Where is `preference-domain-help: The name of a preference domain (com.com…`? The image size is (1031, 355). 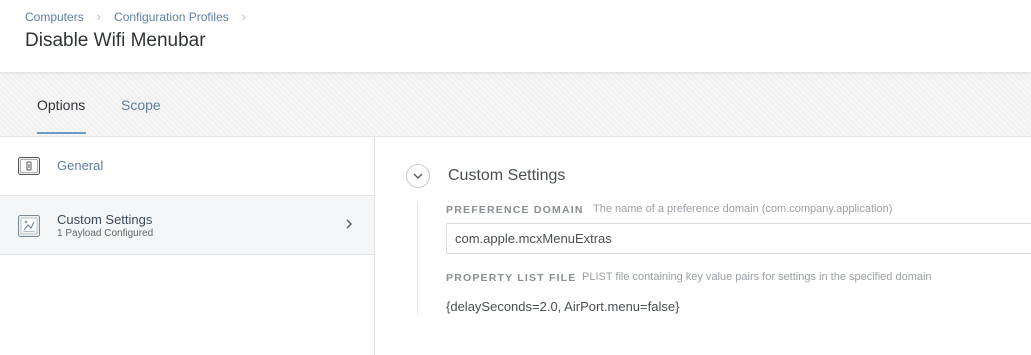 preference-domain-help: The name of a preference domain (com.com… is located at coordinates (743, 209).